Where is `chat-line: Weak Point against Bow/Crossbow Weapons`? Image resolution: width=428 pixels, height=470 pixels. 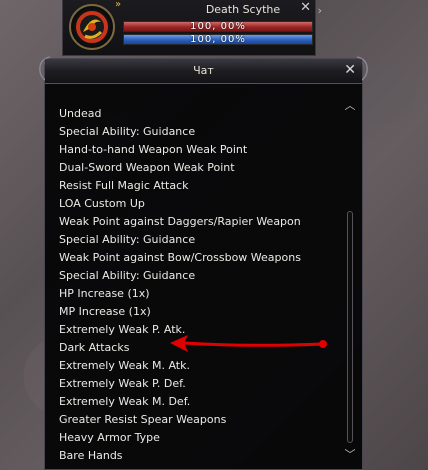
chat-line: Weak Point against Bow/Crossbow Weapons is located at coordinates (180, 257).